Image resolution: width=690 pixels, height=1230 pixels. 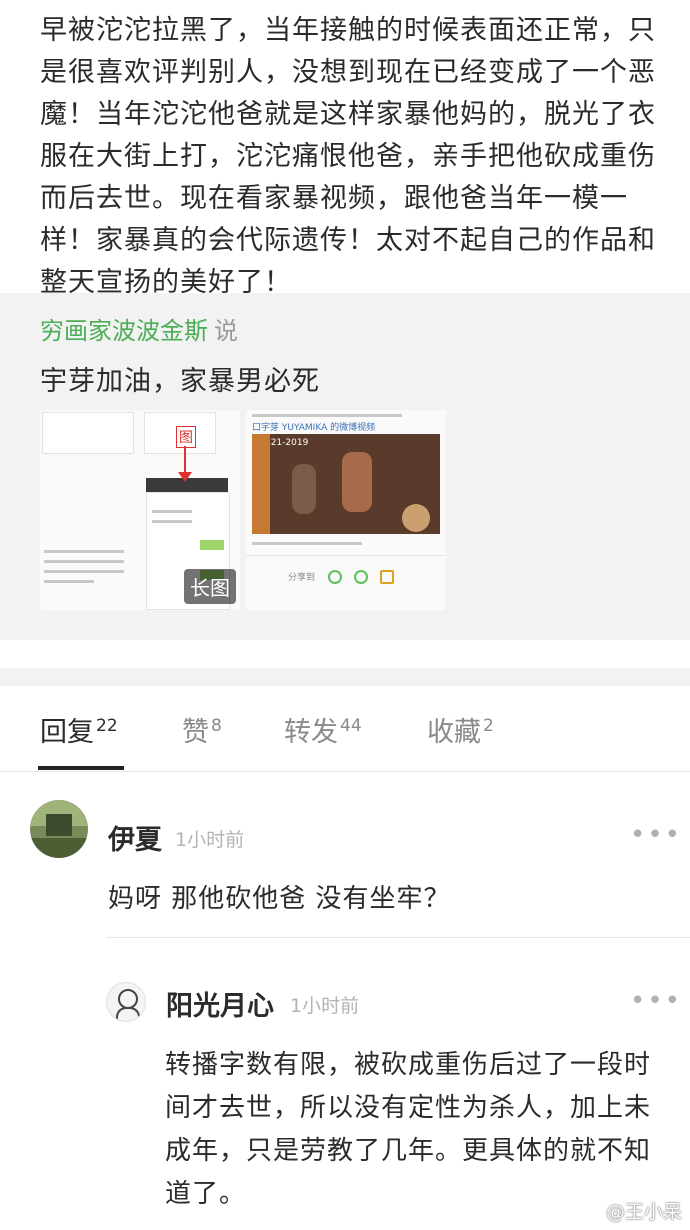 I want to click on avatar-sketch-body, so click(x=128, y=1013).